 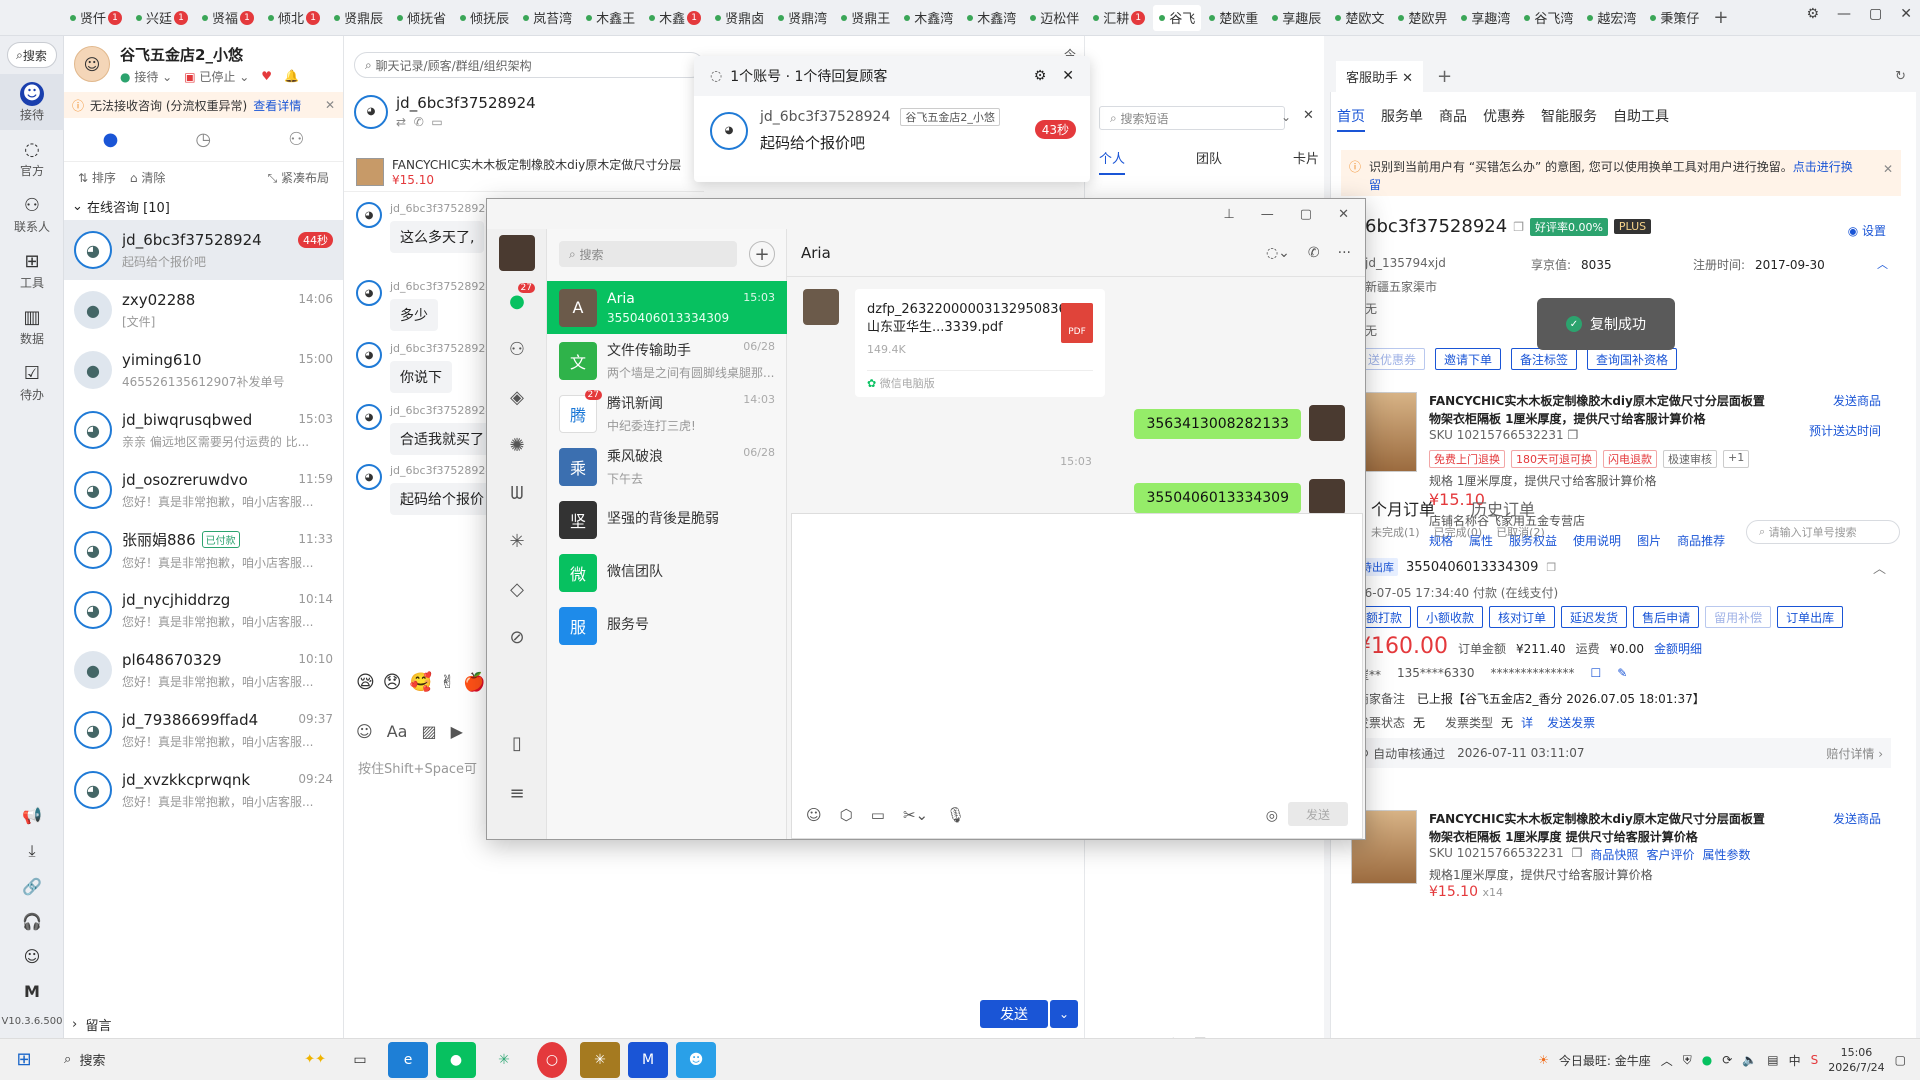 I want to click on order-action-button: 订单出库, so click(x=1810, y=617).